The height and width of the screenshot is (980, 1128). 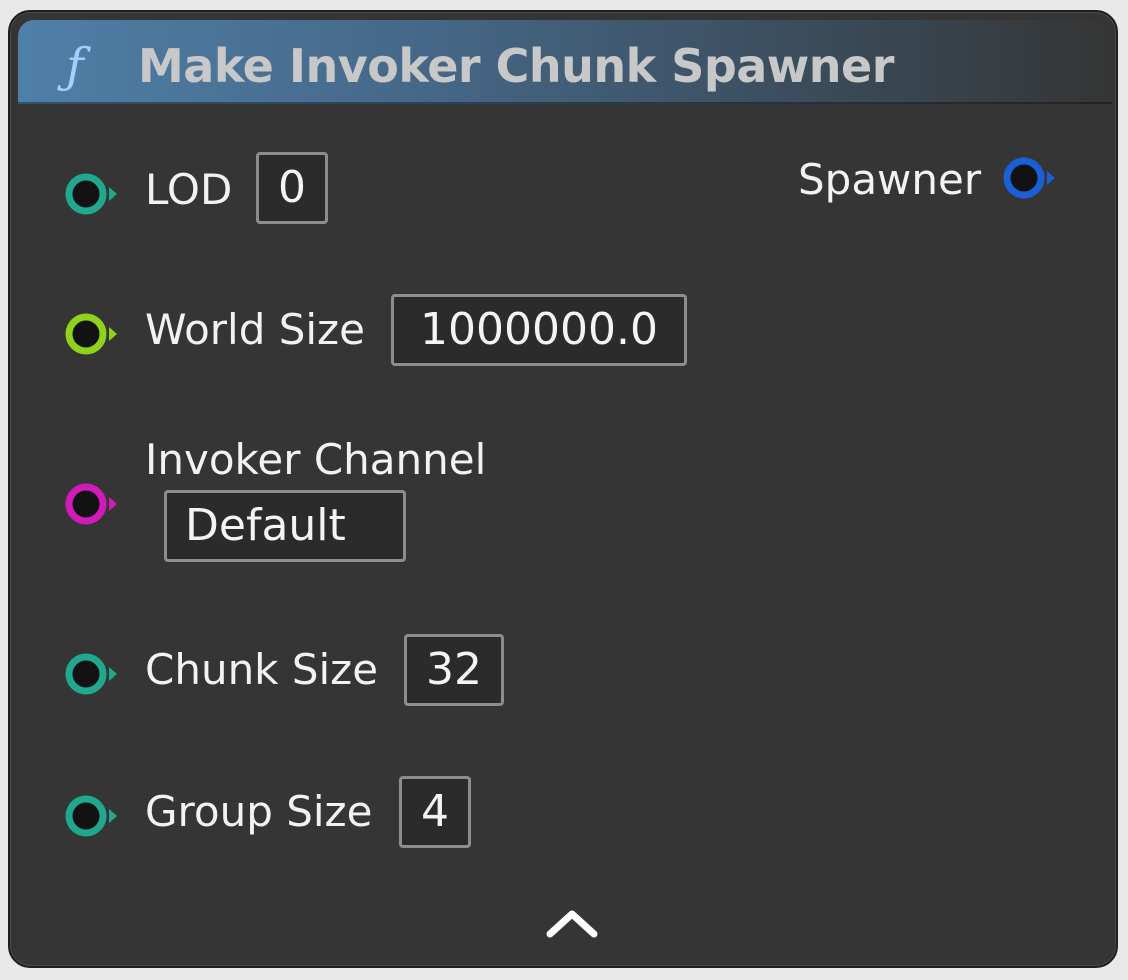 I want to click on spawner-output-pin, so click(x=1028, y=178).